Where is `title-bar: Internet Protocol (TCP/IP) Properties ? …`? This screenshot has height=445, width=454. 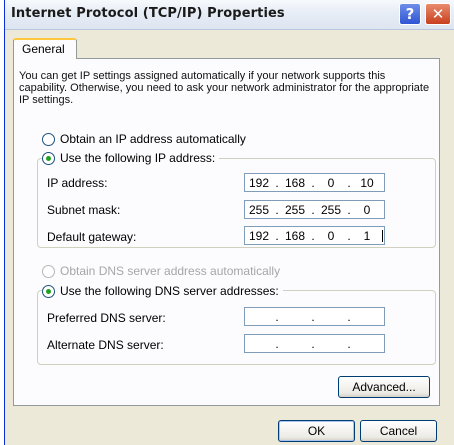 title-bar: Internet Protocol (TCP/IP) Properties ? … is located at coordinates (229, 15).